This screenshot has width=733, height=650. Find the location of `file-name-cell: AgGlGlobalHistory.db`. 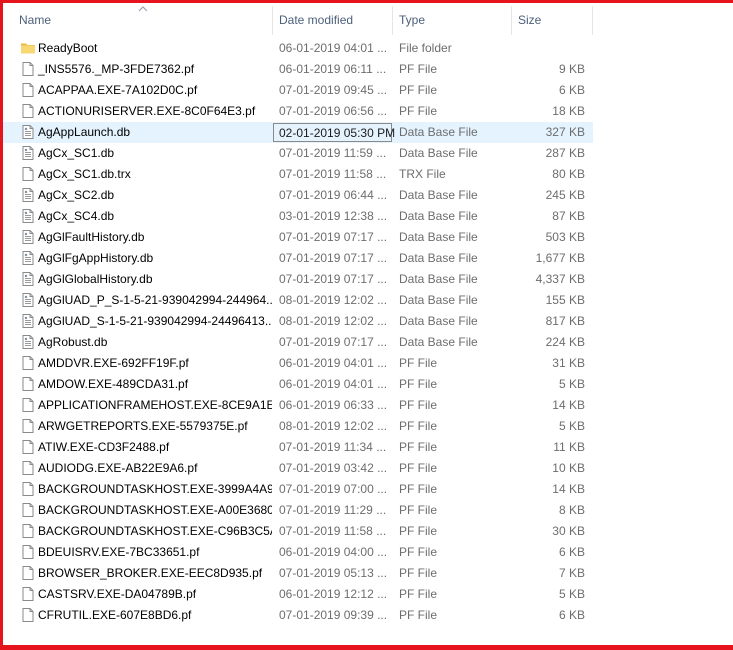

file-name-cell: AgGlGlobalHistory.db is located at coordinates (144, 279).